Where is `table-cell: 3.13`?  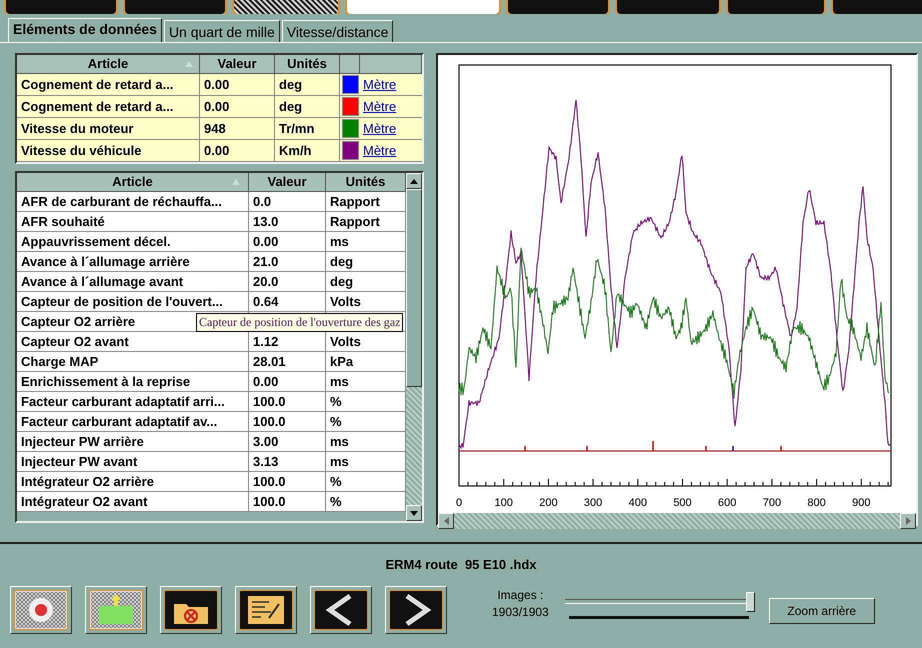
table-cell: 3.13 is located at coordinates (287, 462).